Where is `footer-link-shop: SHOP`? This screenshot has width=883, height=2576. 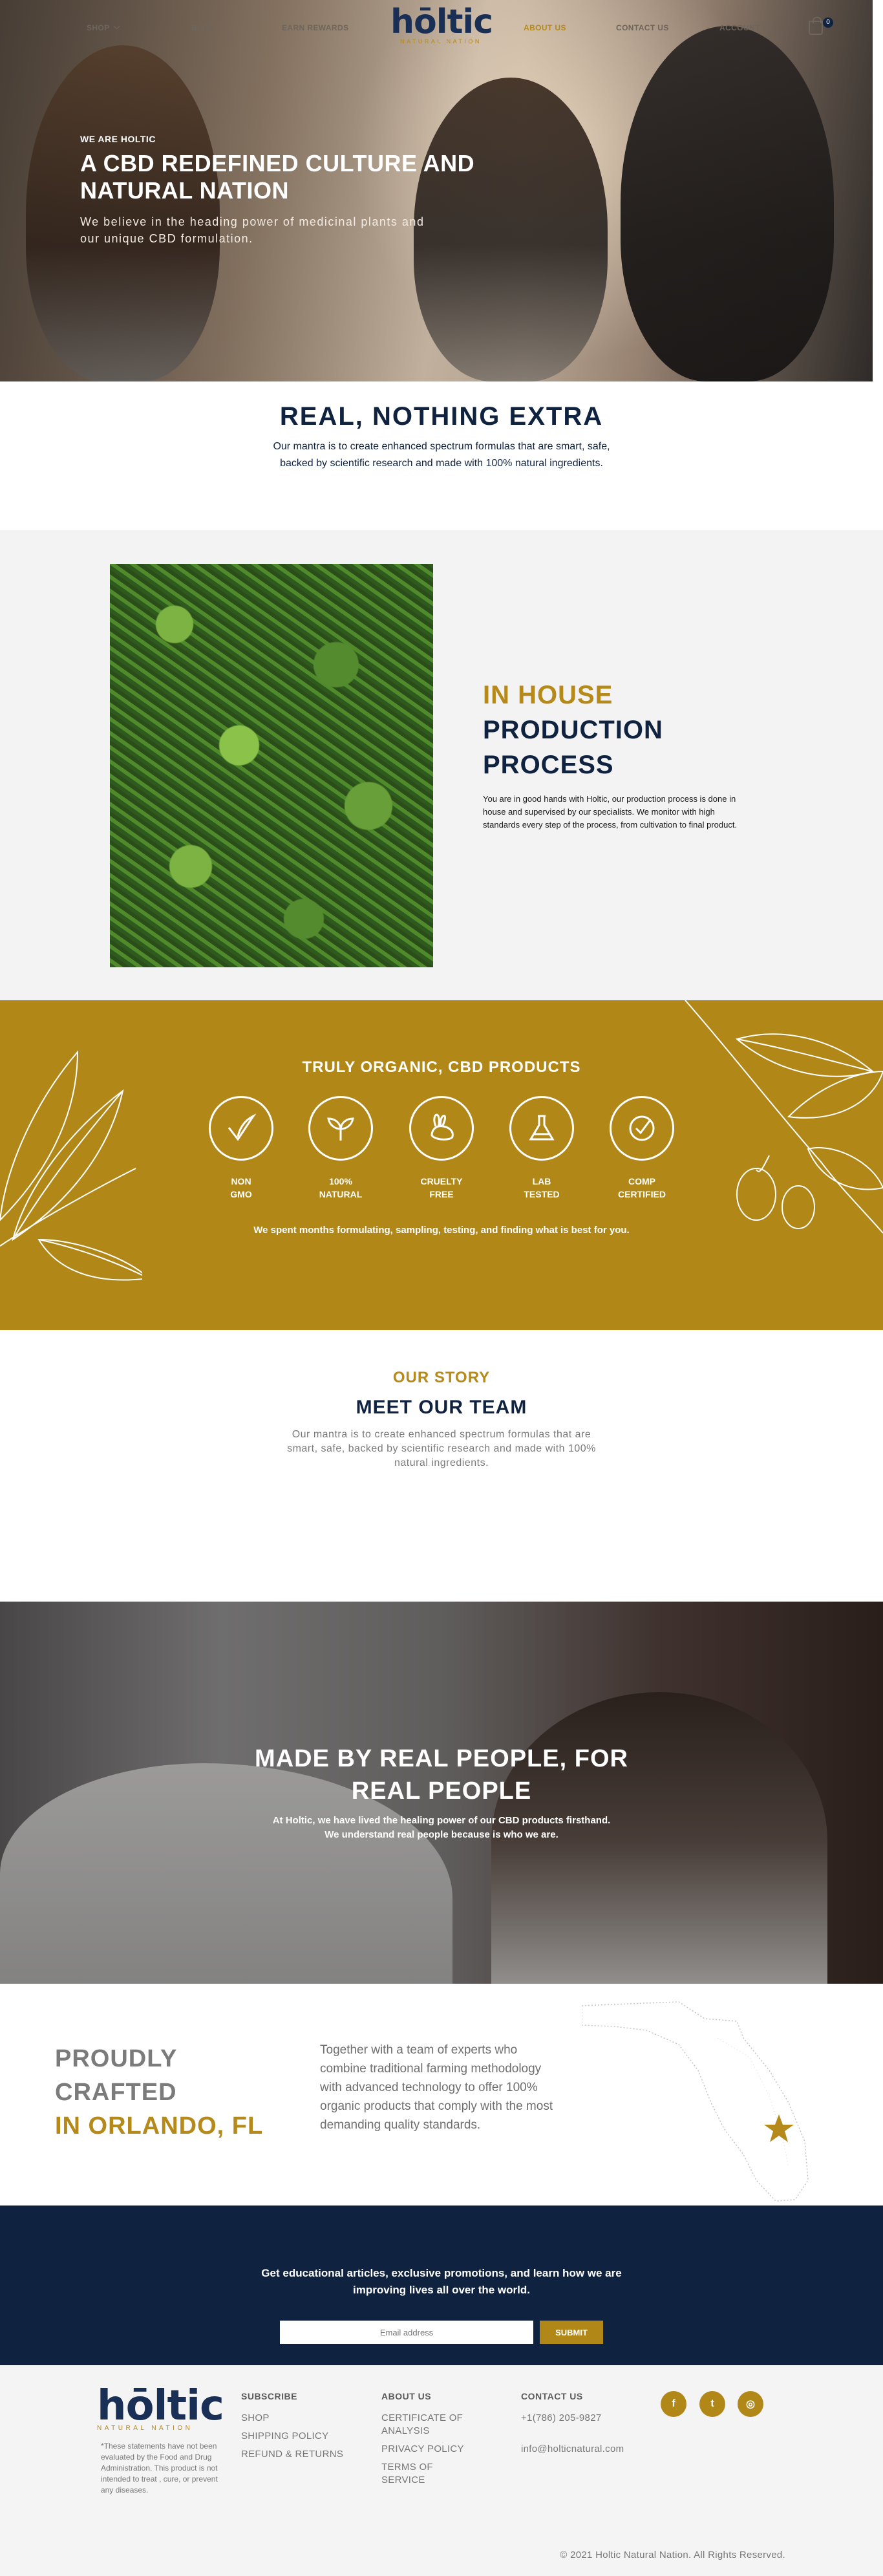
footer-link-shop: SHOP is located at coordinates (292, 2418).